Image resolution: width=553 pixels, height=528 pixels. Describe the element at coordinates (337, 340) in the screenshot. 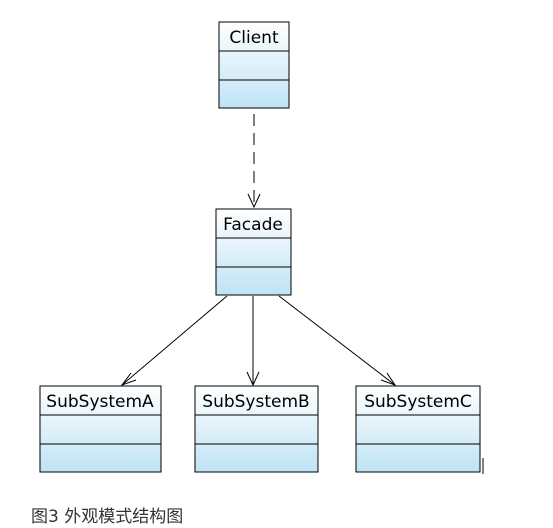

I see `relation-facade-subsystem-c` at that location.